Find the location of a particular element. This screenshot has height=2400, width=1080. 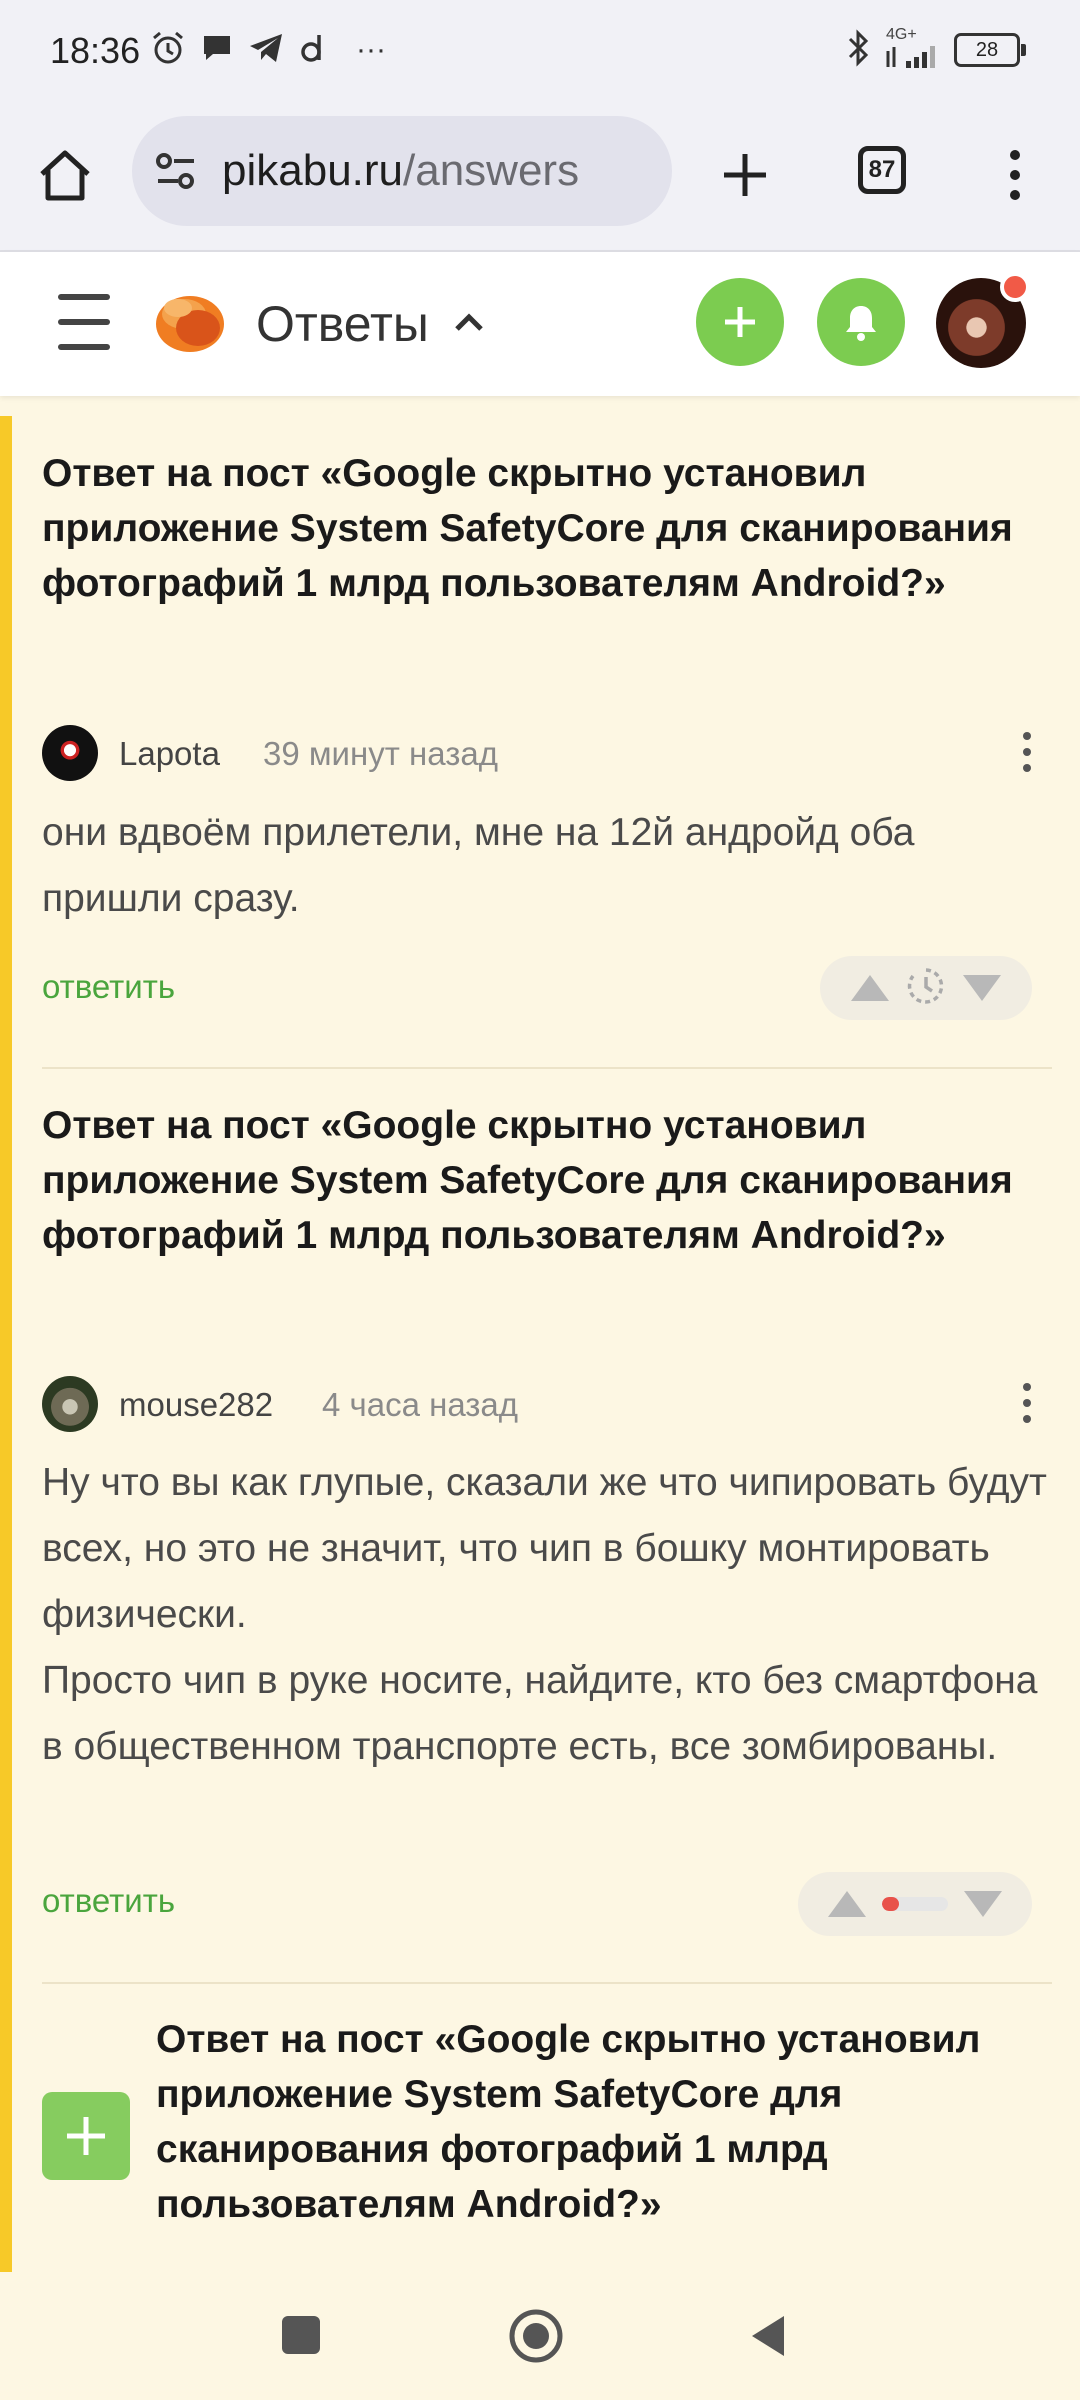

comment-time: 4 часа назад is located at coordinates (420, 1405).